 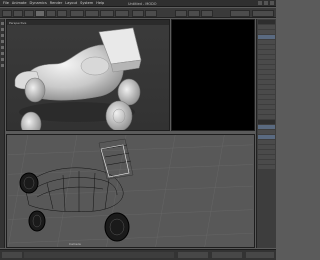 I want to click on render-preview-panel, so click(x=213, y=75).